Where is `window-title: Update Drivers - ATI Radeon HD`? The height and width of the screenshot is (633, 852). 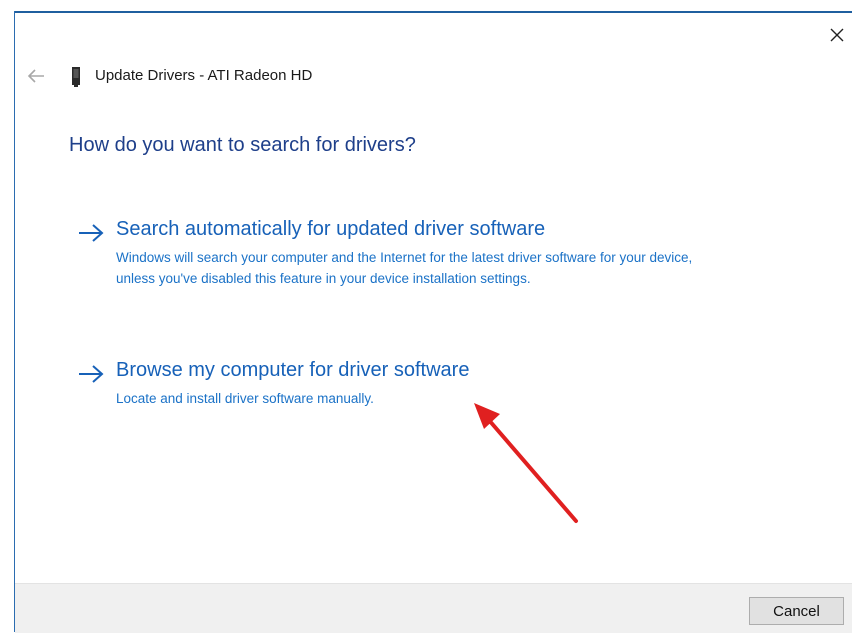 window-title: Update Drivers - ATI Radeon HD is located at coordinates (204, 75).